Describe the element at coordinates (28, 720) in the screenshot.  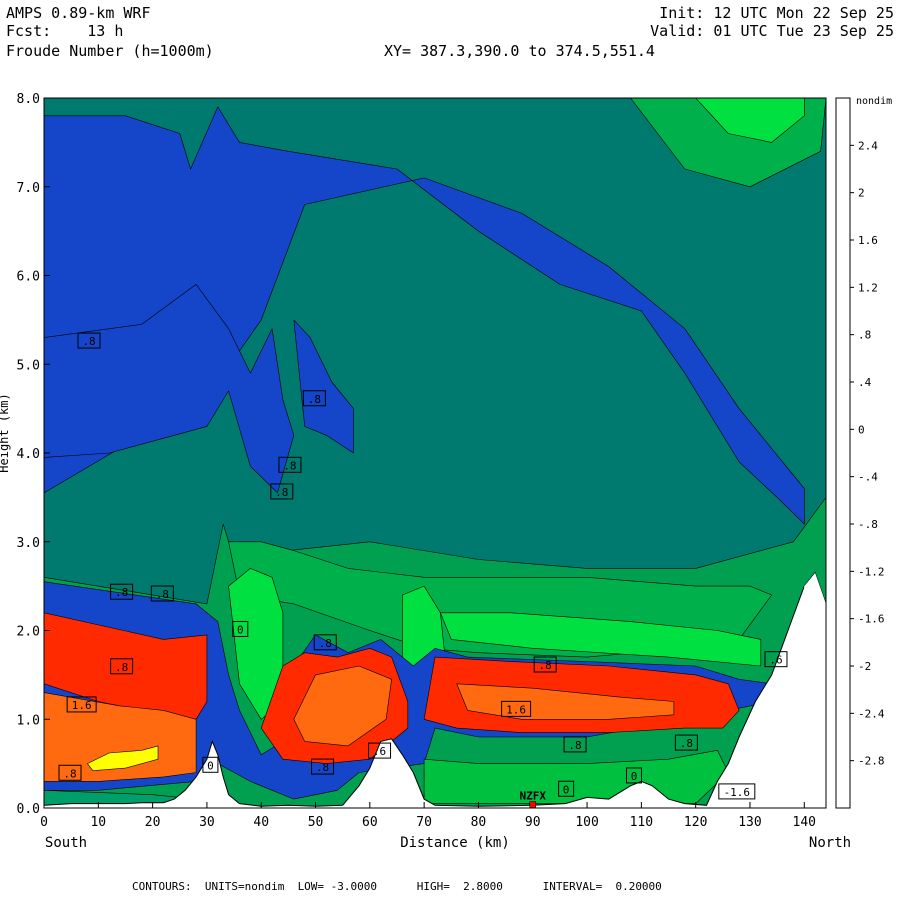
I see `y-tick-label: 1.0` at that location.